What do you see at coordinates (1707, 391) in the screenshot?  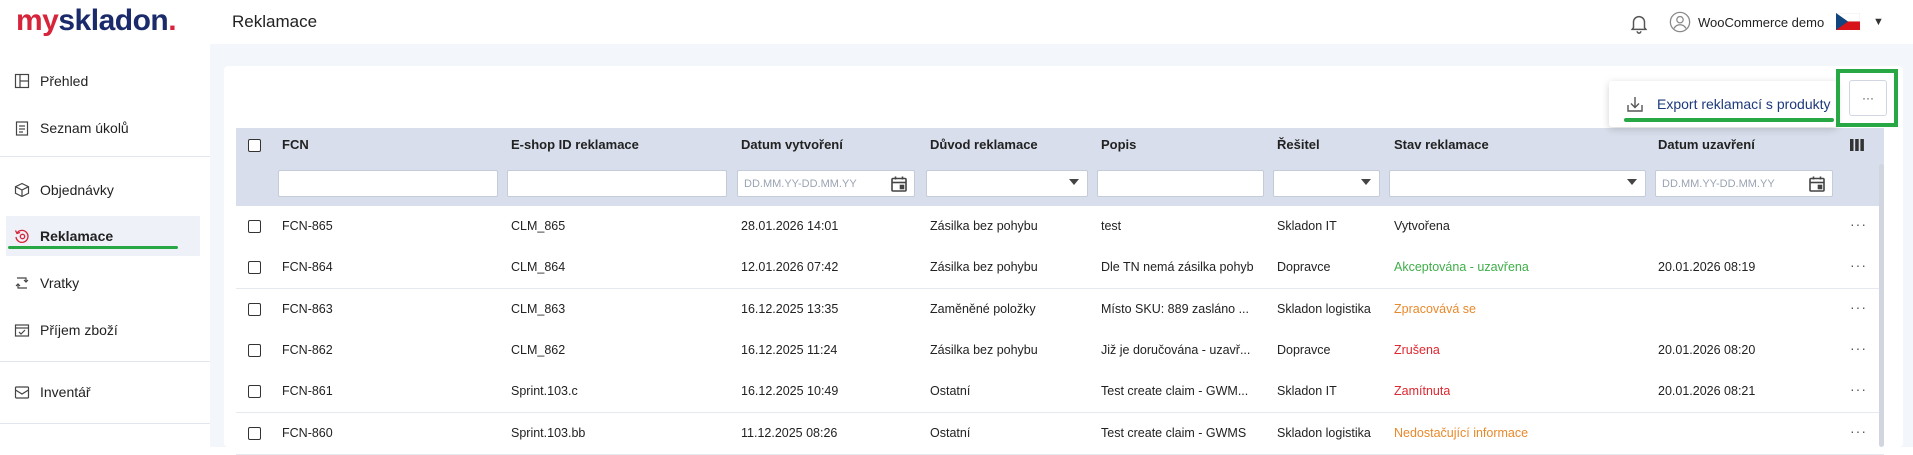 I see `cell-closed: 20.01.2026 08:21` at bounding box center [1707, 391].